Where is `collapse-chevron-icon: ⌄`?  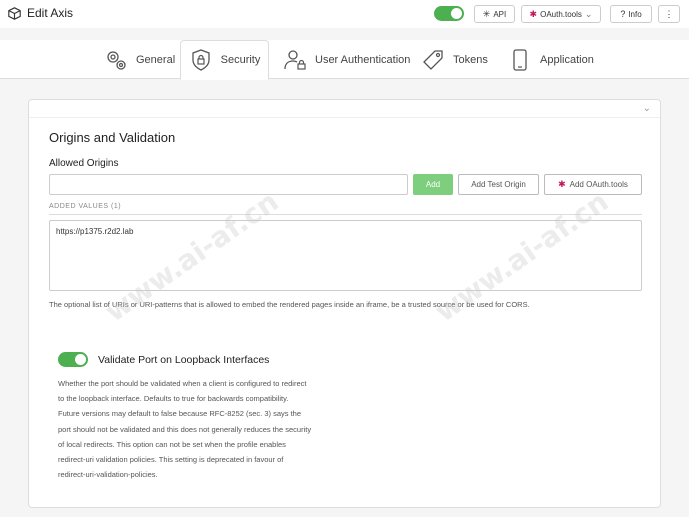 collapse-chevron-icon: ⌄ is located at coordinates (647, 108).